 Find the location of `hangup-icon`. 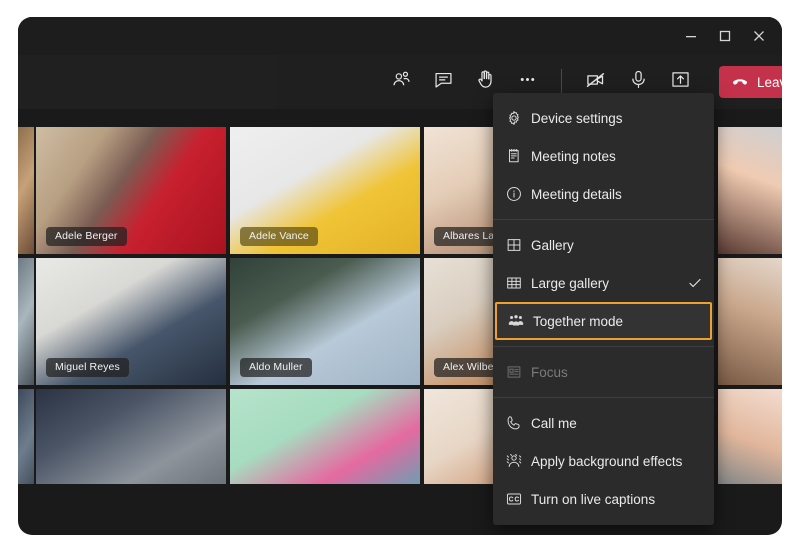

hangup-icon is located at coordinates (740, 82).